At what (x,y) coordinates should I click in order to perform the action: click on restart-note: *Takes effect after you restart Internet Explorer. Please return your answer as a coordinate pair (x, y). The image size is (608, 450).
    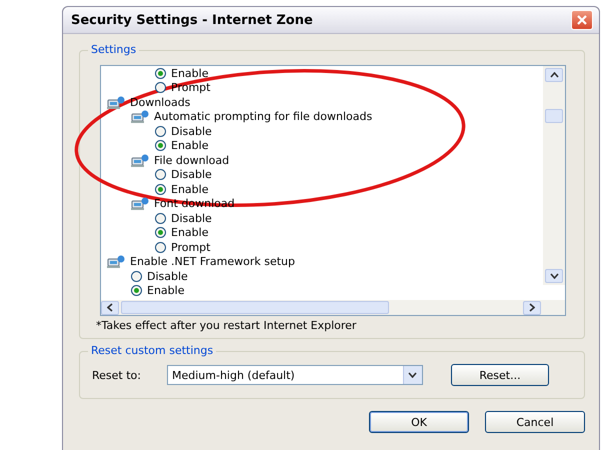
    Looking at the image, I should click on (227, 325).